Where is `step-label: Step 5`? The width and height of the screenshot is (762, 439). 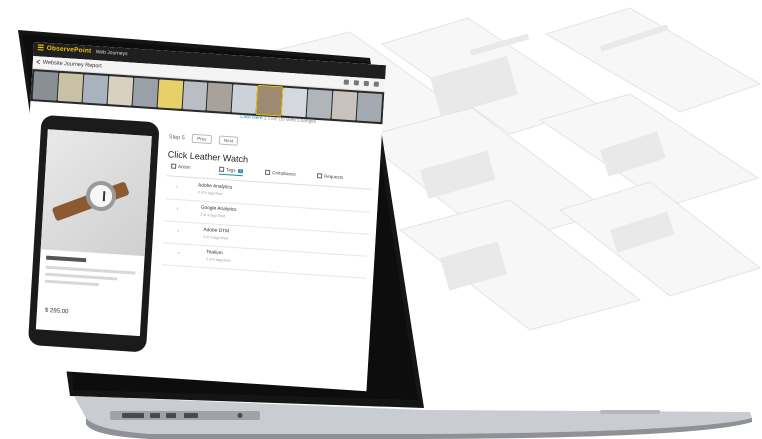
step-label: Step 5 is located at coordinates (176, 138).